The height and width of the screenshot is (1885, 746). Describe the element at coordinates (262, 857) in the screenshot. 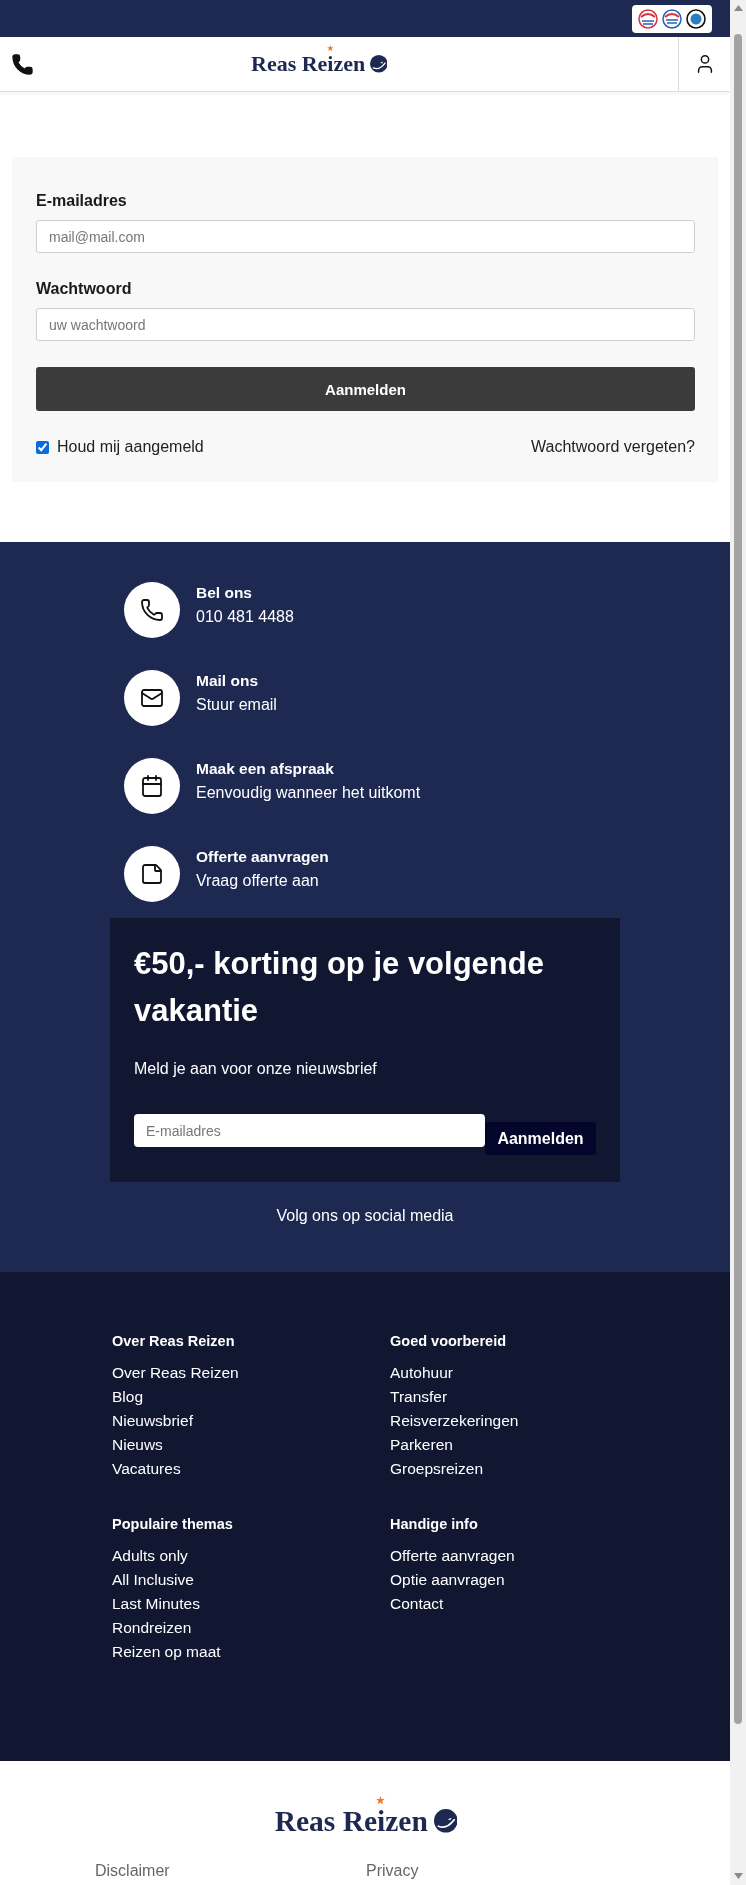

I see `contact-title: Offerte aanvragen` at that location.